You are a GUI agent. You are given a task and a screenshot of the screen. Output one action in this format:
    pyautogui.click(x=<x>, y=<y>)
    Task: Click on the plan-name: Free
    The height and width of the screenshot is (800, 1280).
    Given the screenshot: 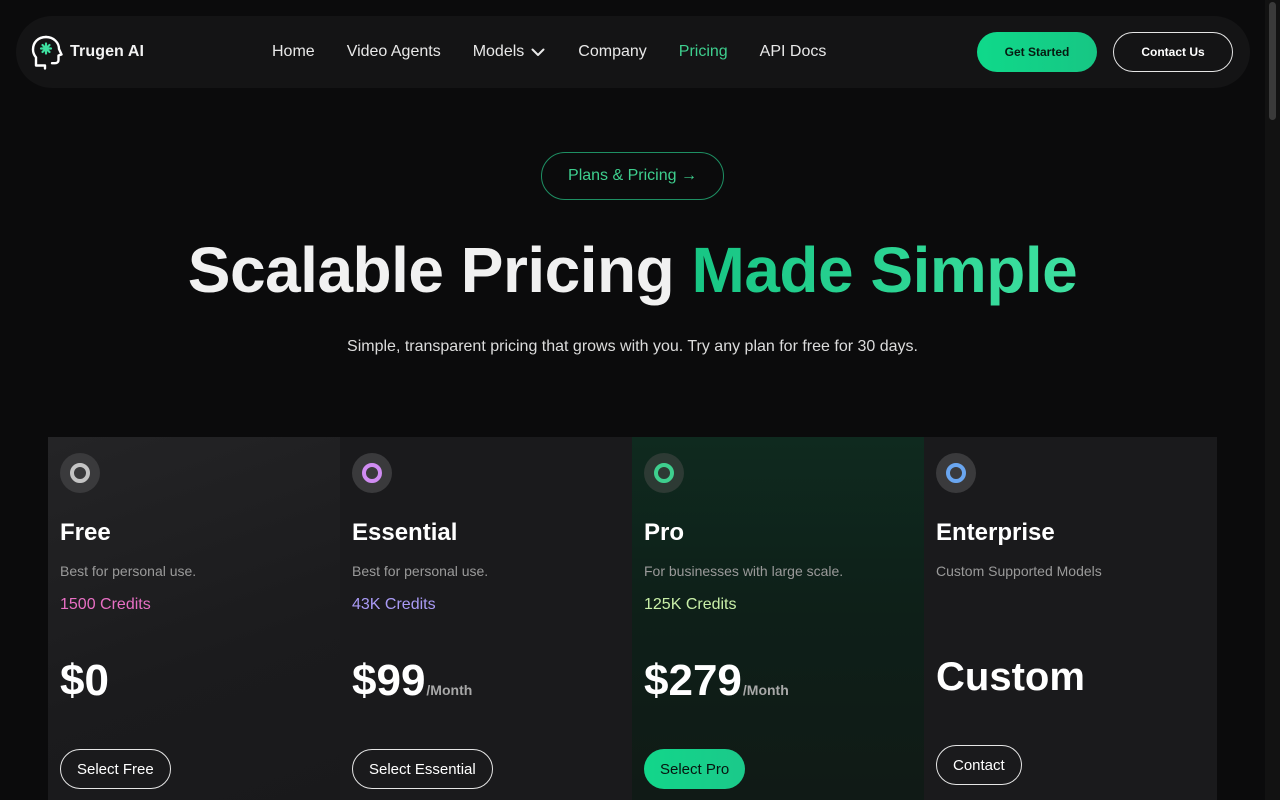 What is the action you would take?
    pyautogui.click(x=85, y=532)
    